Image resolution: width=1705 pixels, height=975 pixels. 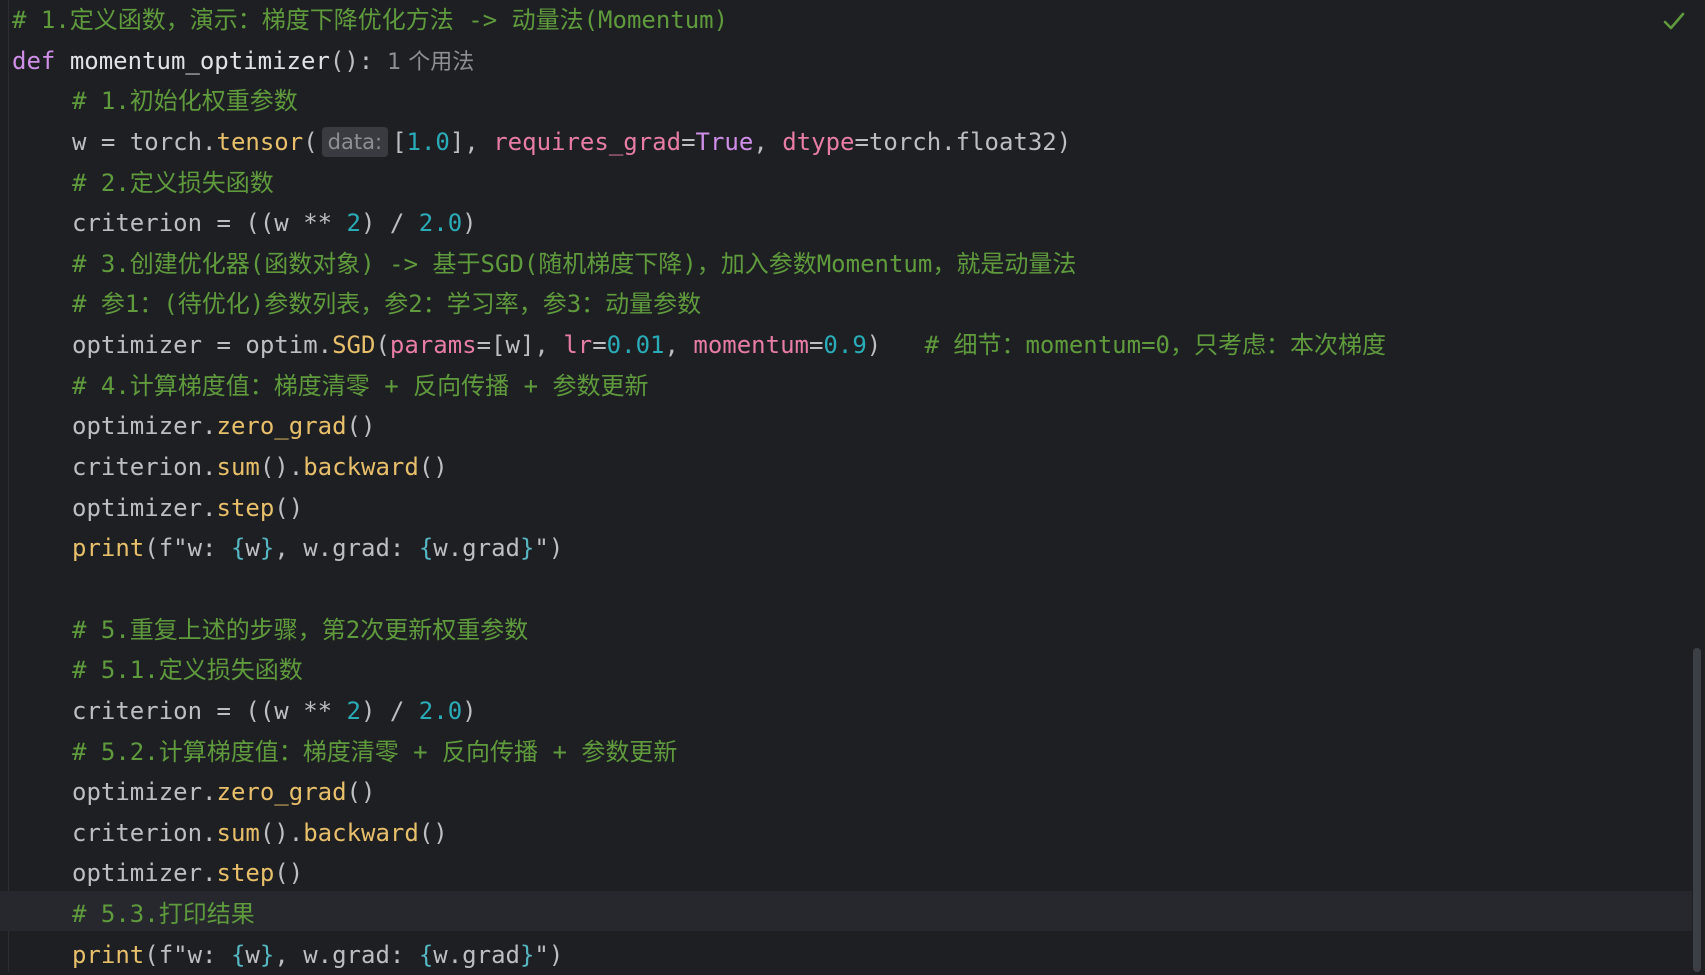 I want to click on code-token: w = torch., so click(x=144, y=141).